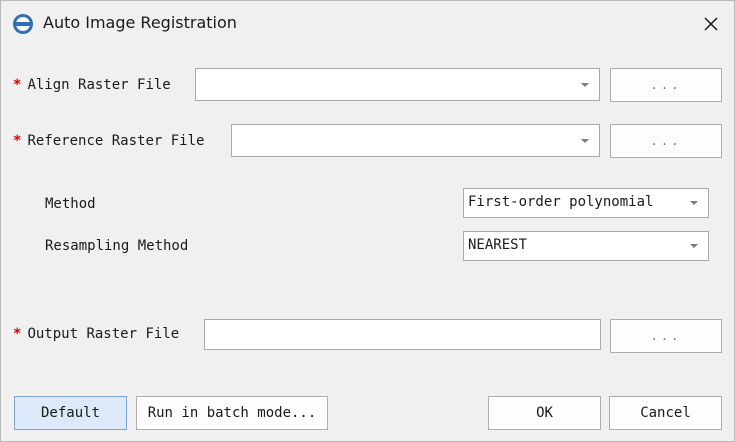 This screenshot has height=442, width=735. I want to click on output-raster-input, so click(402, 334).